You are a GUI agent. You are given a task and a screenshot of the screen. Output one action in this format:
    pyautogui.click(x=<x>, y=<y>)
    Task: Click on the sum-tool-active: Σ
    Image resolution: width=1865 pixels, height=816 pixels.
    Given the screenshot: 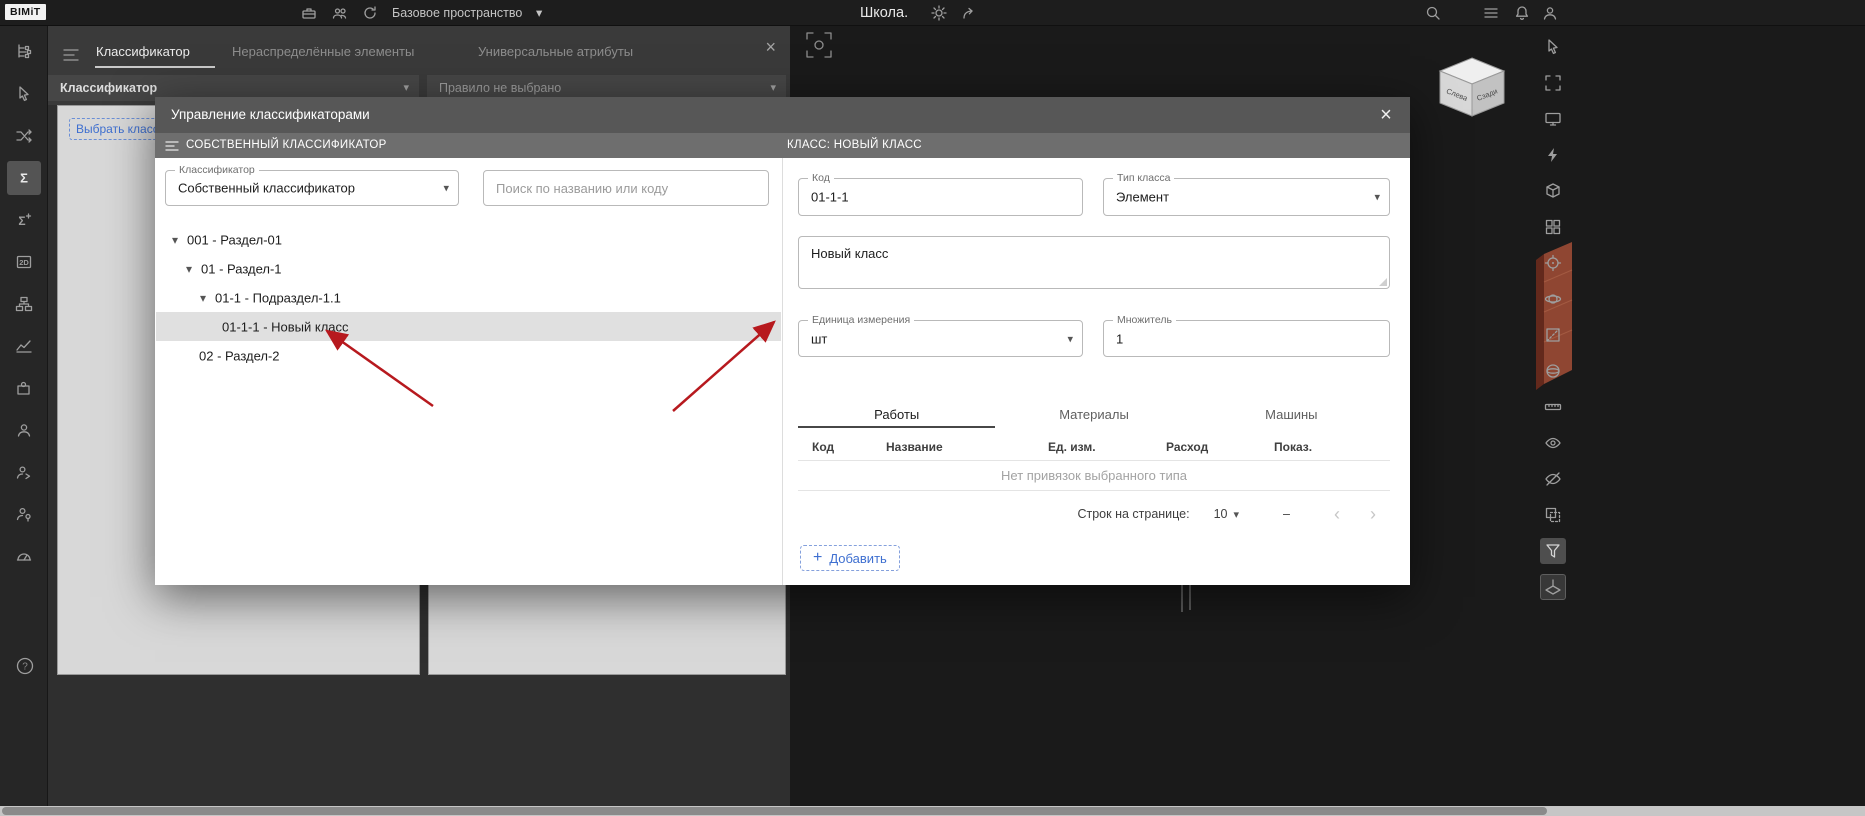 What is the action you would take?
    pyautogui.click(x=24, y=178)
    